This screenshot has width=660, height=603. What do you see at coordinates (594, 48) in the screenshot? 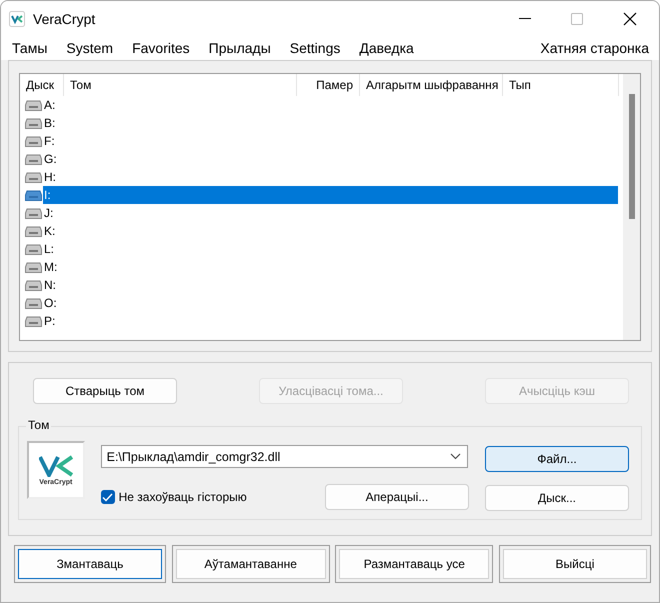
I see `homepage-link: Хатняя старонка` at bounding box center [594, 48].